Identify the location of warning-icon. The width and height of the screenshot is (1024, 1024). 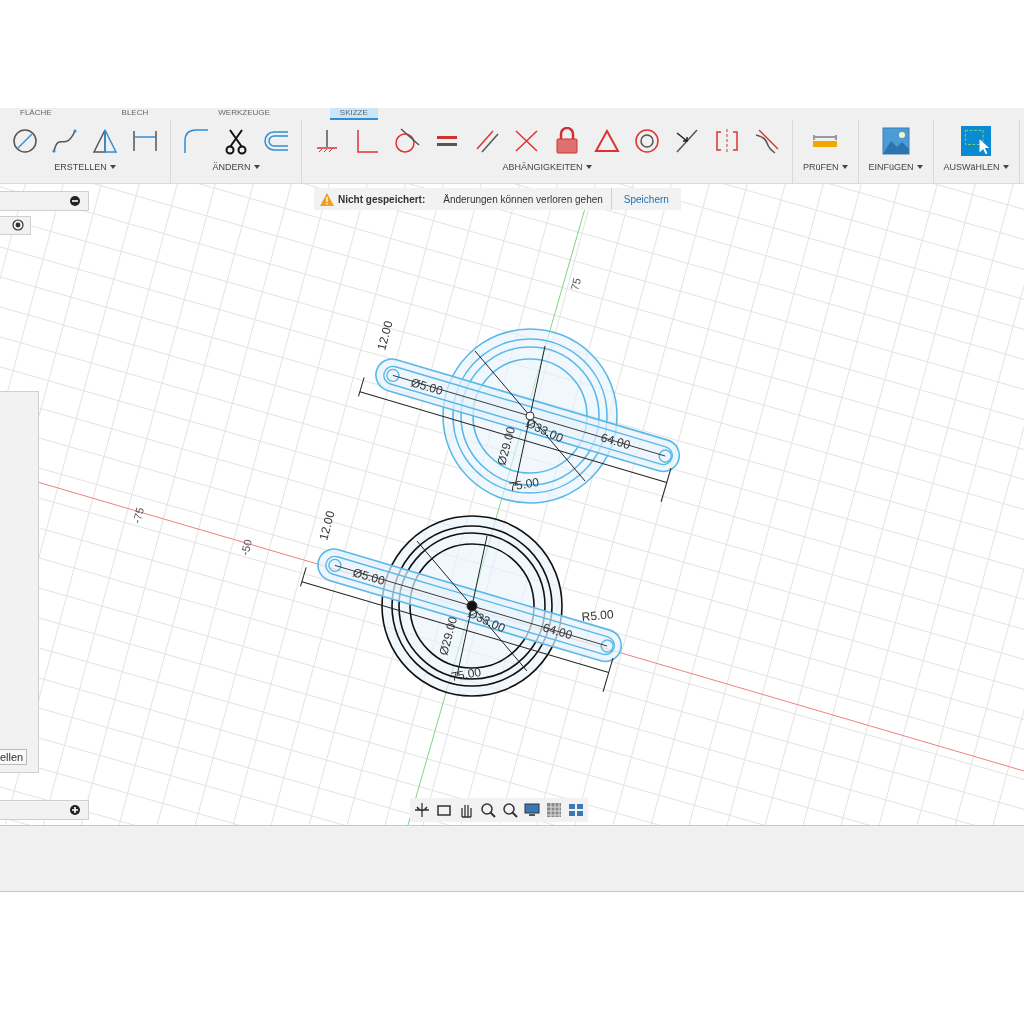
(327, 199).